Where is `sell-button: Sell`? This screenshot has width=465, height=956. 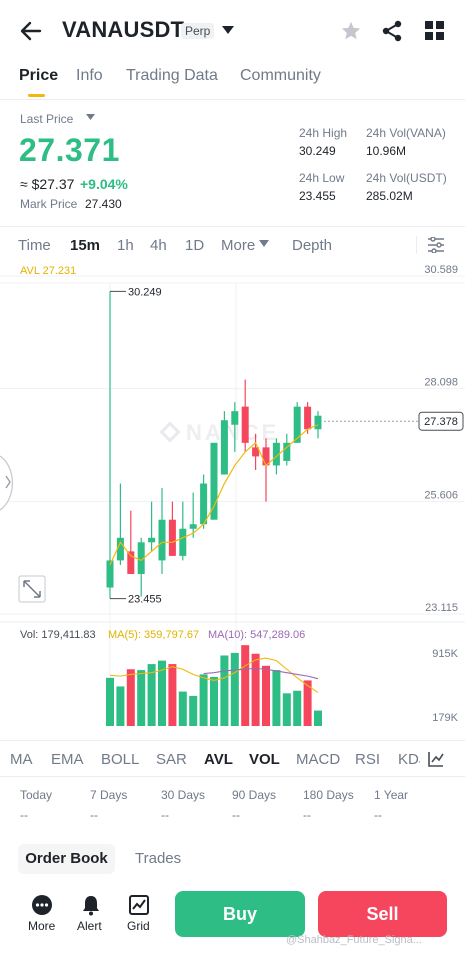
sell-button: Sell is located at coordinates (382, 914).